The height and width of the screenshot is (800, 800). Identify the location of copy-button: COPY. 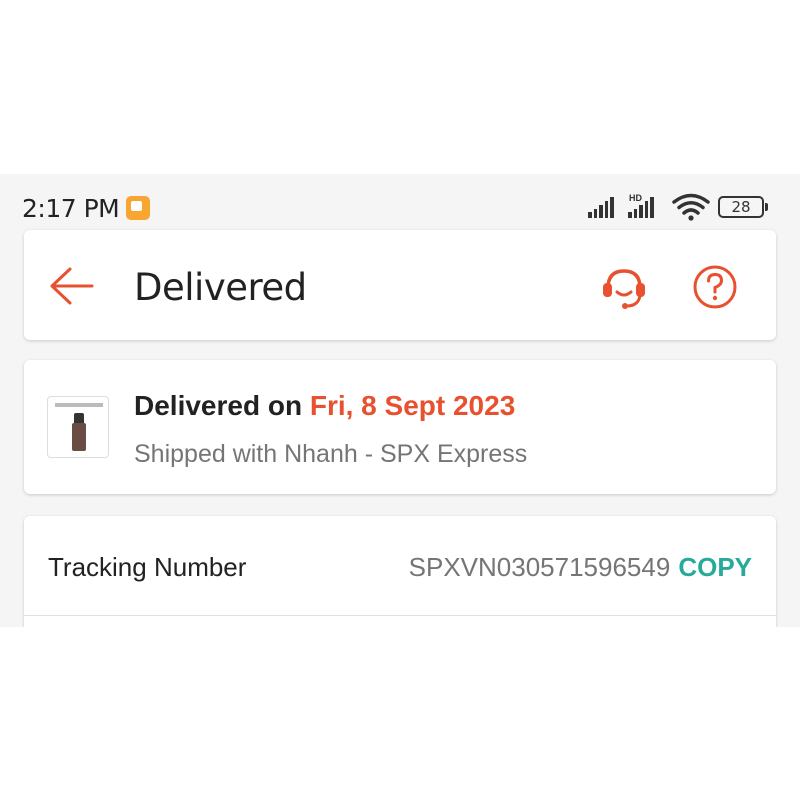
(715, 567).